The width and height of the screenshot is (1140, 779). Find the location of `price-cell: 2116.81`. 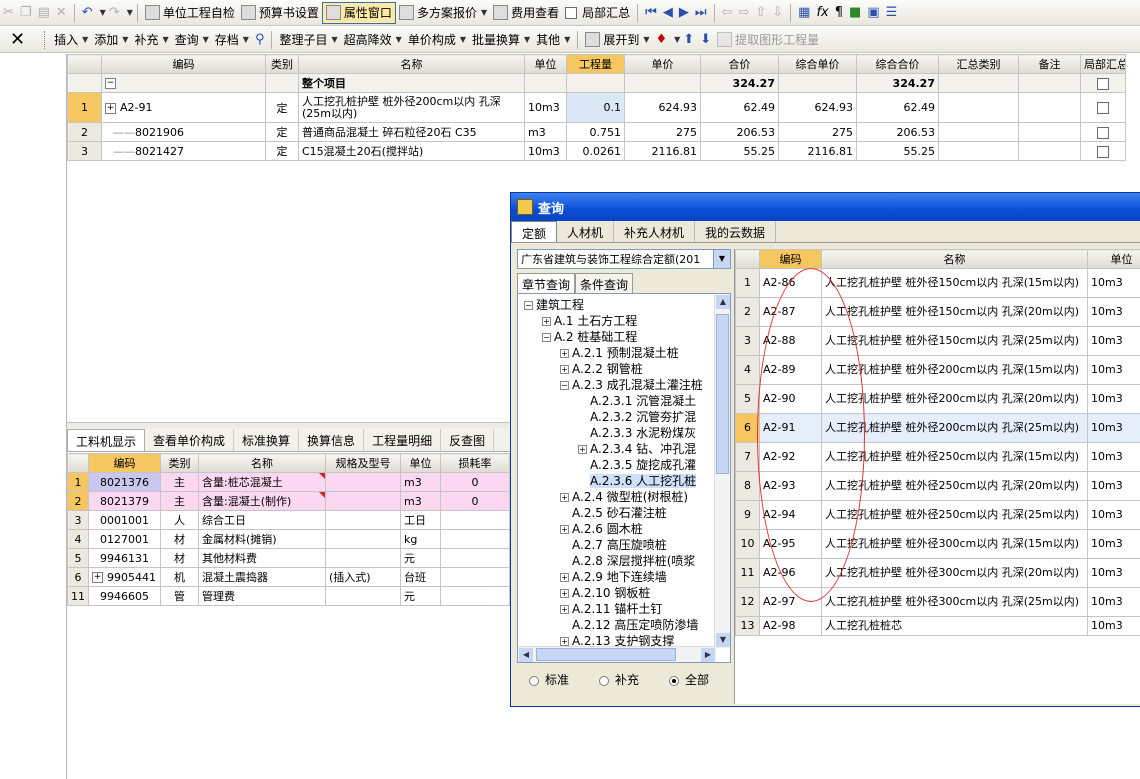

price-cell: 2116.81 is located at coordinates (662, 151).